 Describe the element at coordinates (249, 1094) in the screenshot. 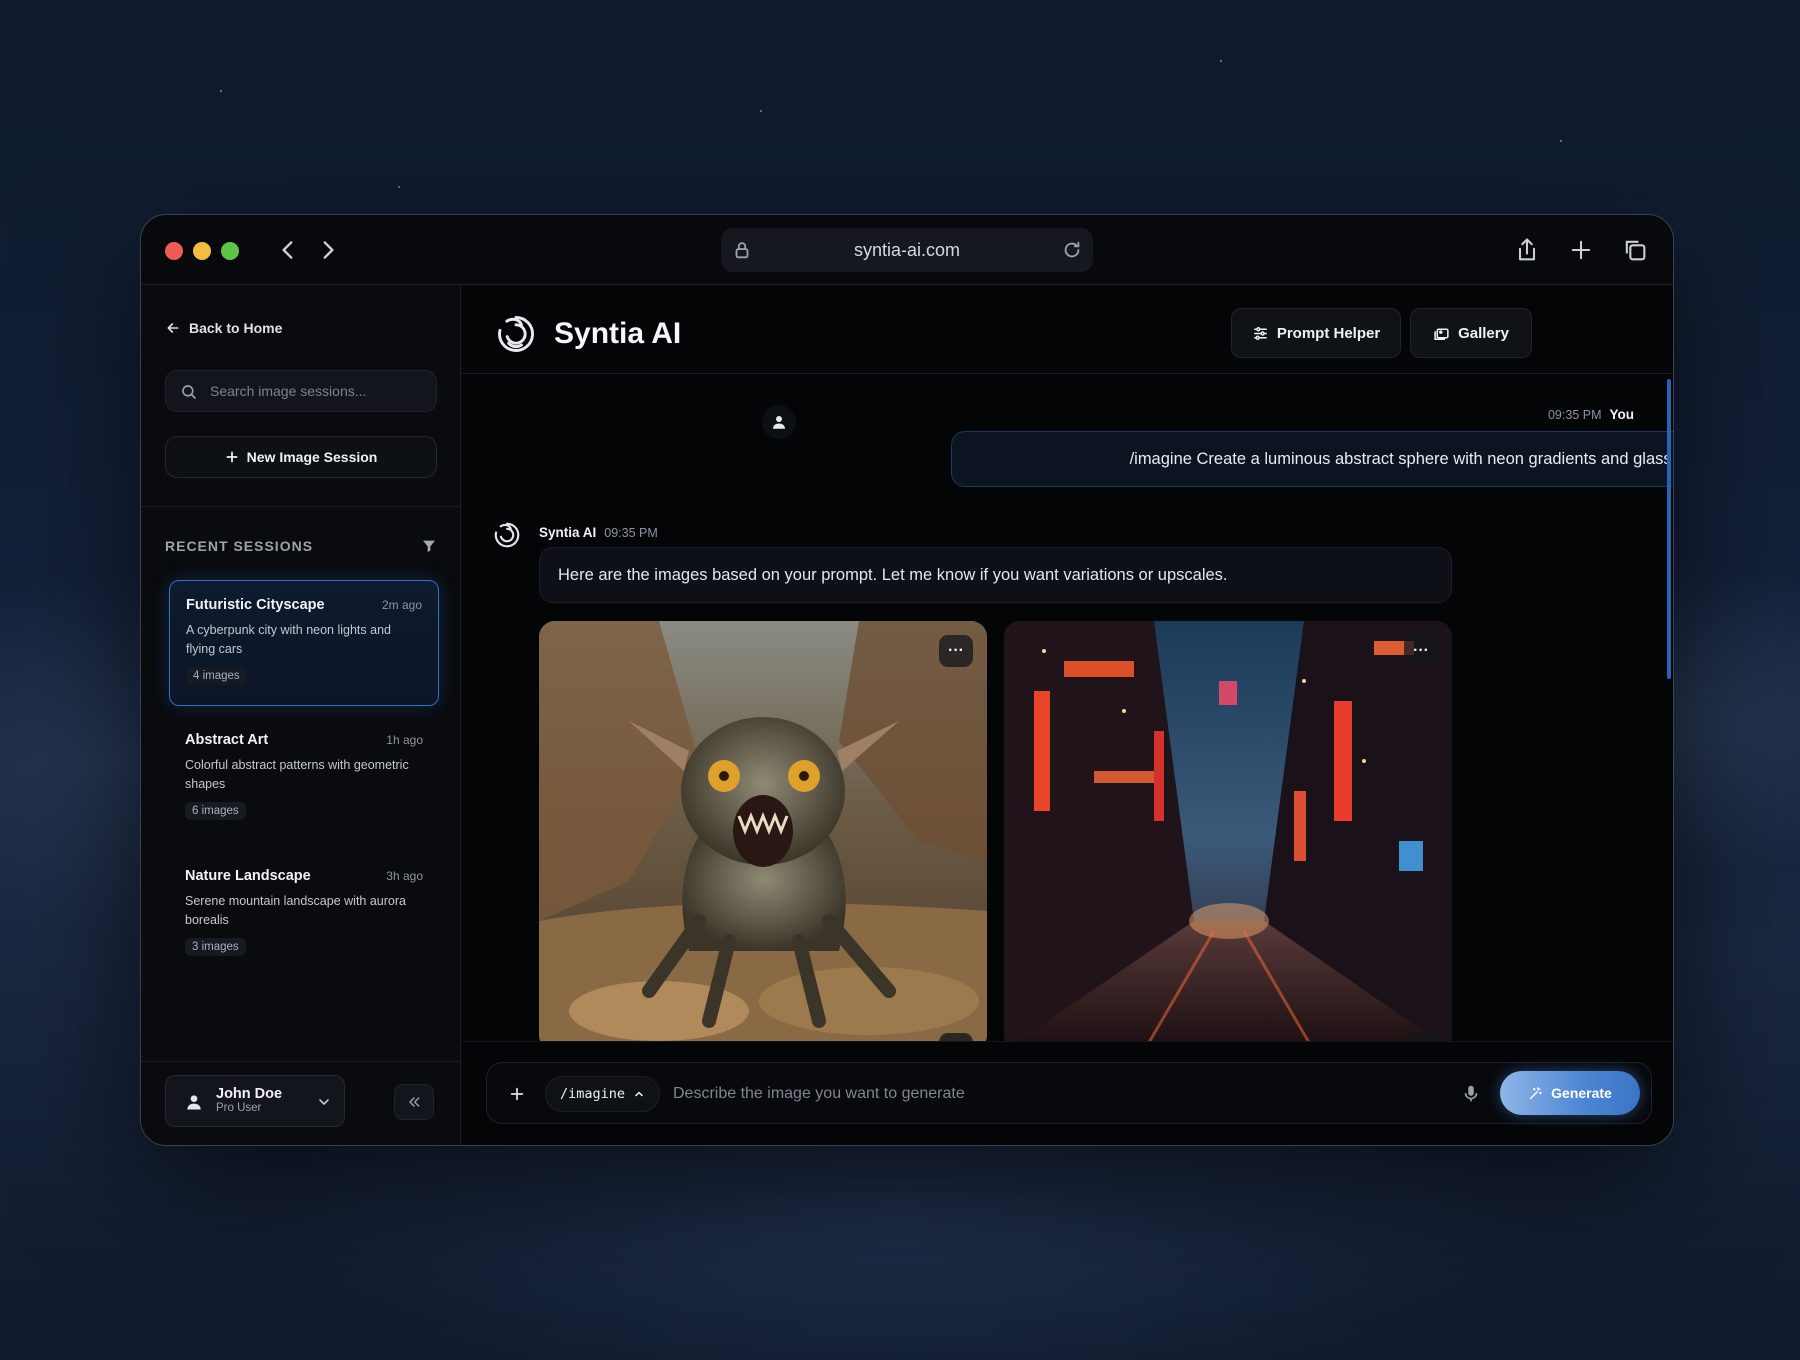

I see `user-name: John Doe` at that location.